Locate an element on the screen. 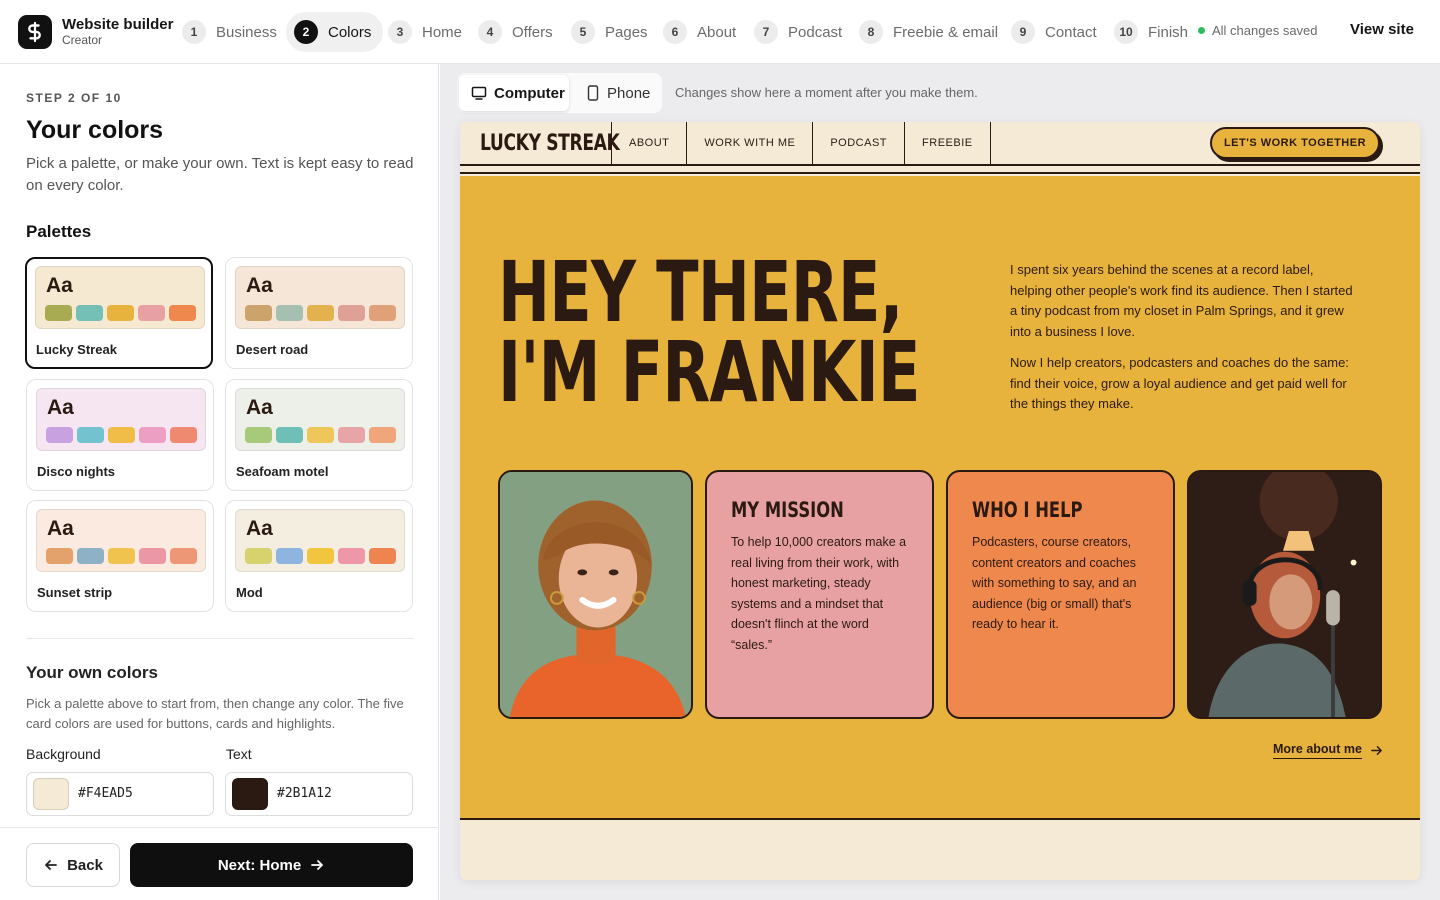 This screenshot has height=900, width=1440. palette-name: Lucky Streak is located at coordinates (76, 349).